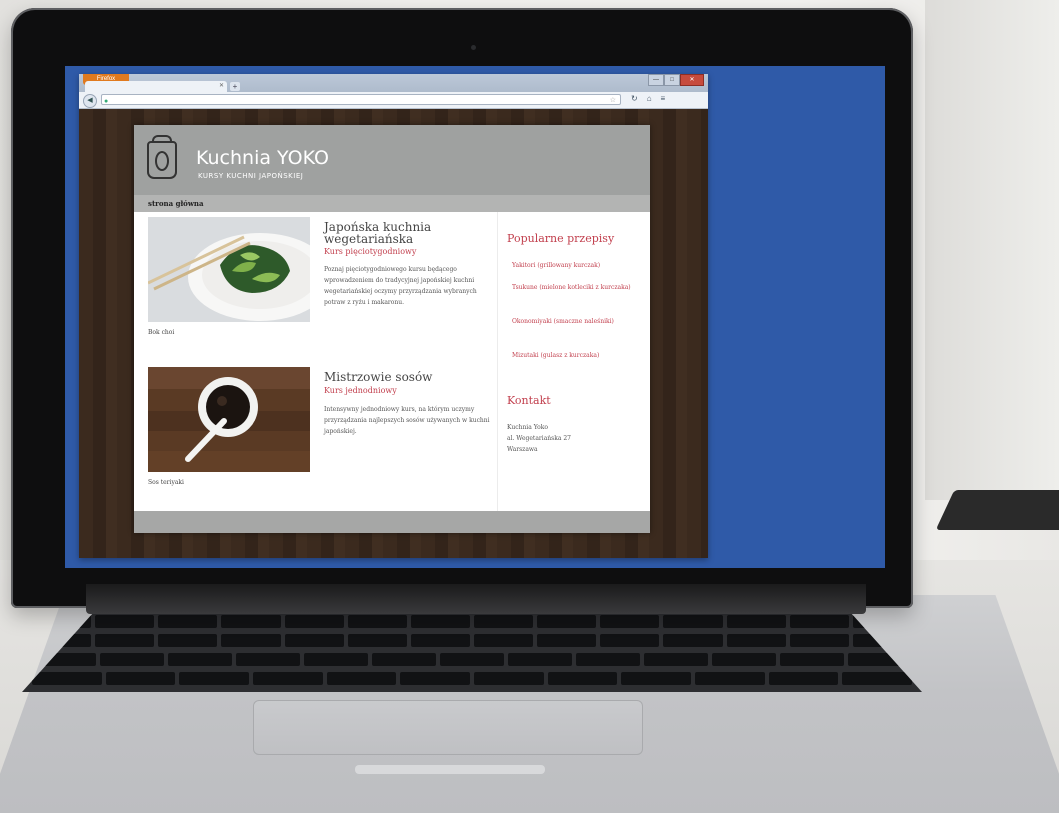 This screenshot has width=1059, height=813. What do you see at coordinates (522, 449) in the screenshot?
I see `contact-line: Warszawa` at bounding box center [522, 449].